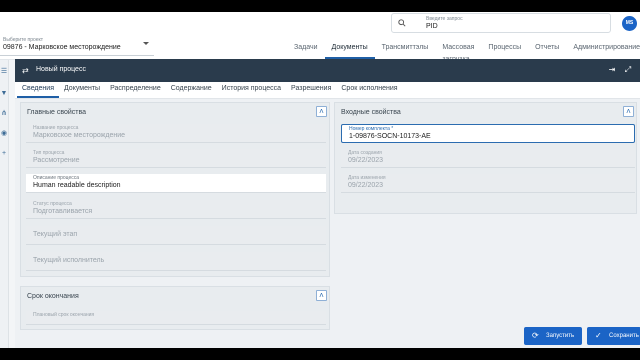 The width and height of the screenshot is (640, 360). I want to click on field-value: Марковское месторождение, so click(79, 135).